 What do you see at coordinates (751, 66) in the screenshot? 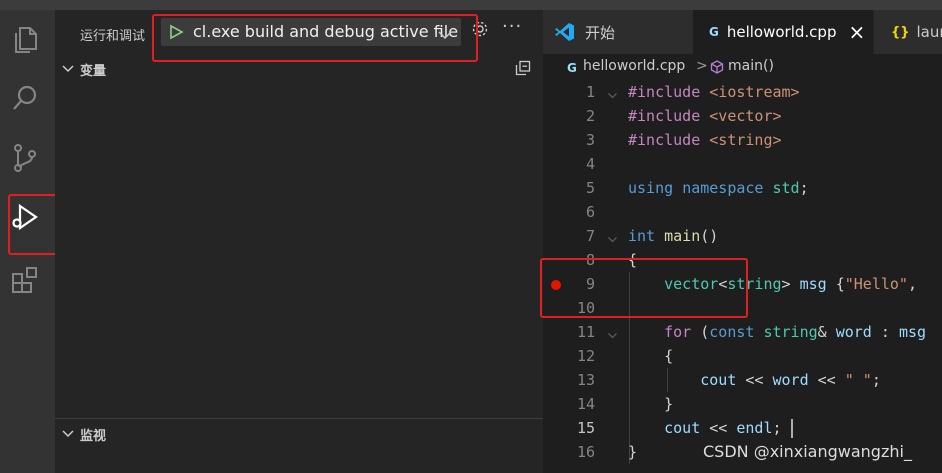
I see `breadcrumb-symbol: main()` at bounding box center [751, 66].